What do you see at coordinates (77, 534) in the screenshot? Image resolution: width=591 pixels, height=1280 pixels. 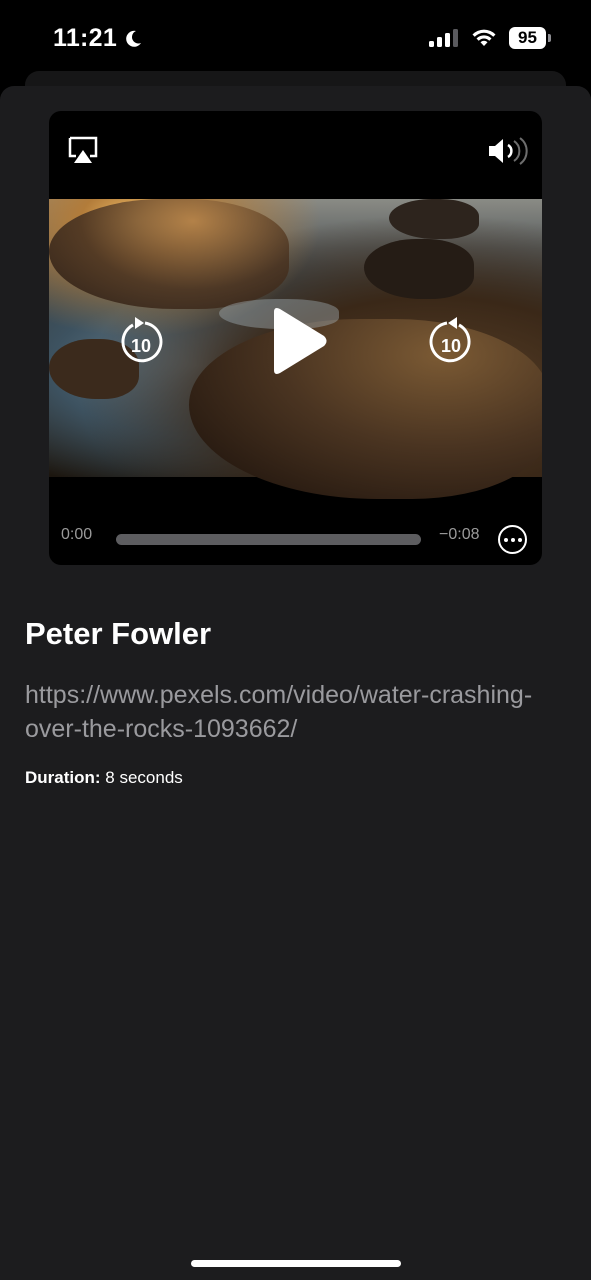 I see `current-time: 0:00` at bounding box center [77, 534].